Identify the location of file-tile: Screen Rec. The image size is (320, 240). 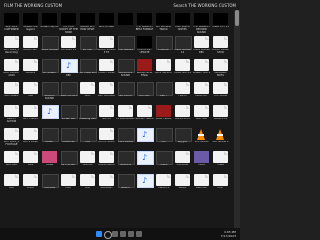
(68, 115).